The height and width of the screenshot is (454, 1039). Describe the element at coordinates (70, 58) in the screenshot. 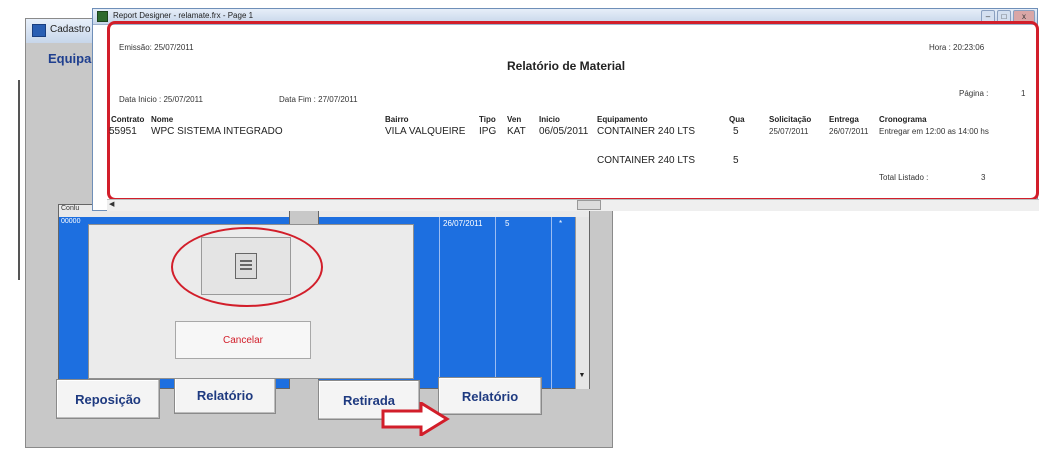

I see `equipamento-heading: Equipa` at that location.